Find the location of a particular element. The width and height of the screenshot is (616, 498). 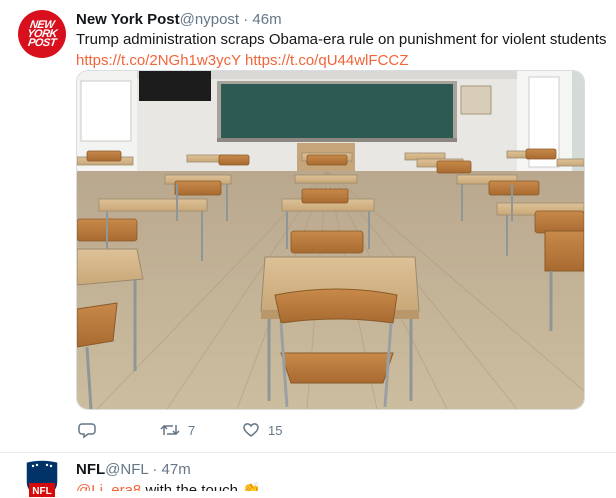

tweet-timestamp: 47m is located at coordinates (176, 469).